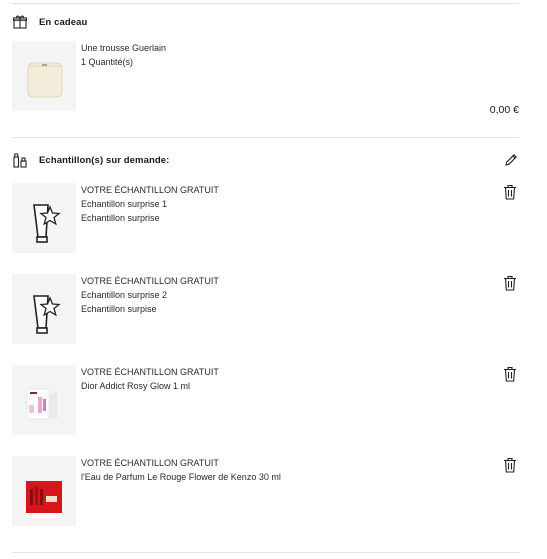 The width and height of the screenshot is (547, 559). What do you see at coordinates (104, 160) in the screenshot?
I see `samples-section-title: Echantillon(s) sur demande:` at bounding box center [104, 160].